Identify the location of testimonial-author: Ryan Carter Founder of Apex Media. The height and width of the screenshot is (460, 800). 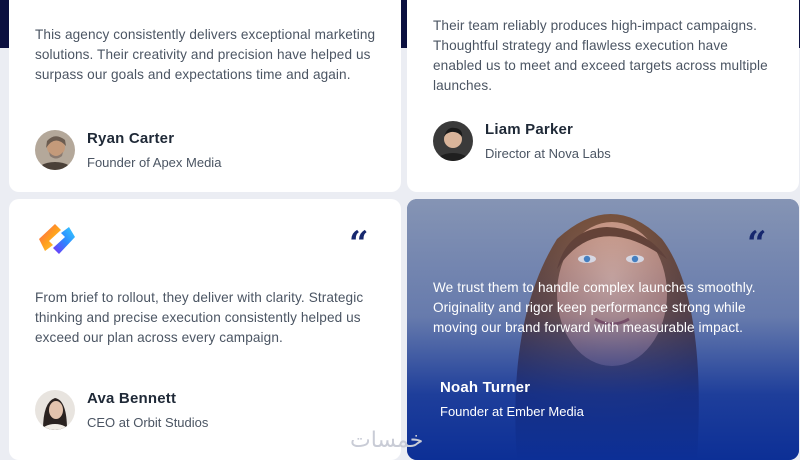
(128, 150).